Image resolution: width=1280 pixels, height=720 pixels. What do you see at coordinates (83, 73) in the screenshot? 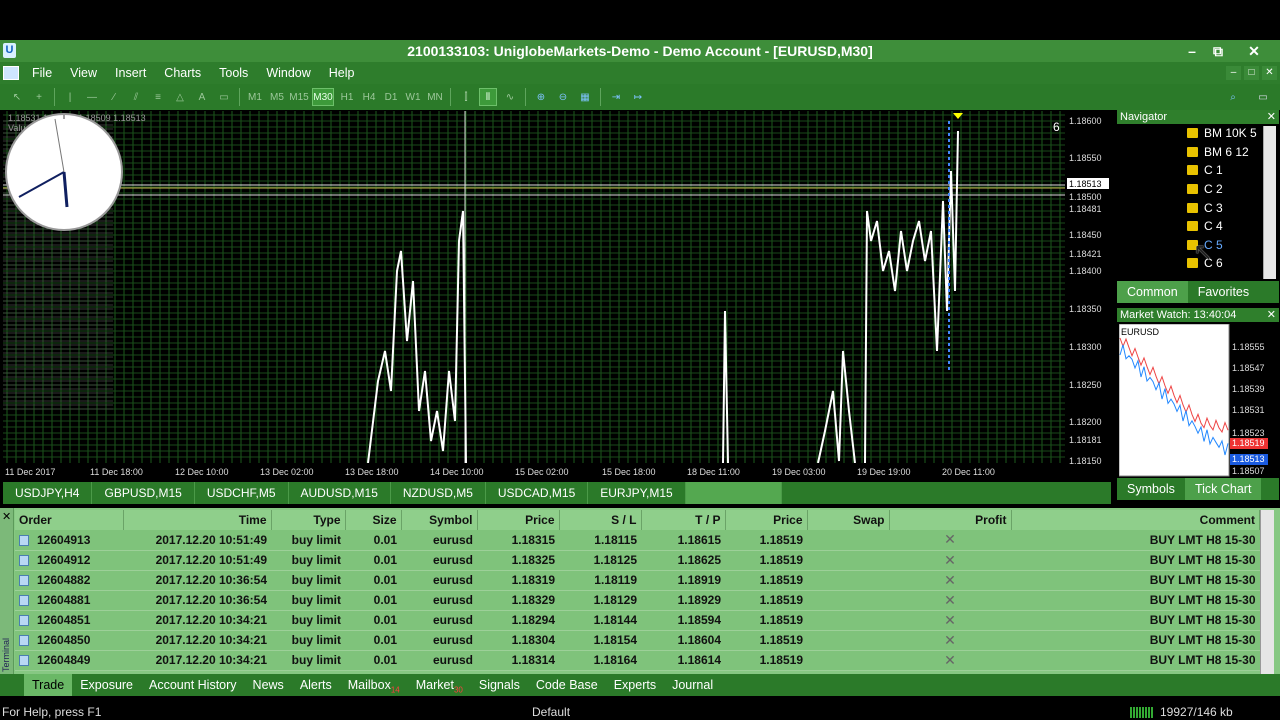
I see `menu-view: View` at bounding box center [83, 73].